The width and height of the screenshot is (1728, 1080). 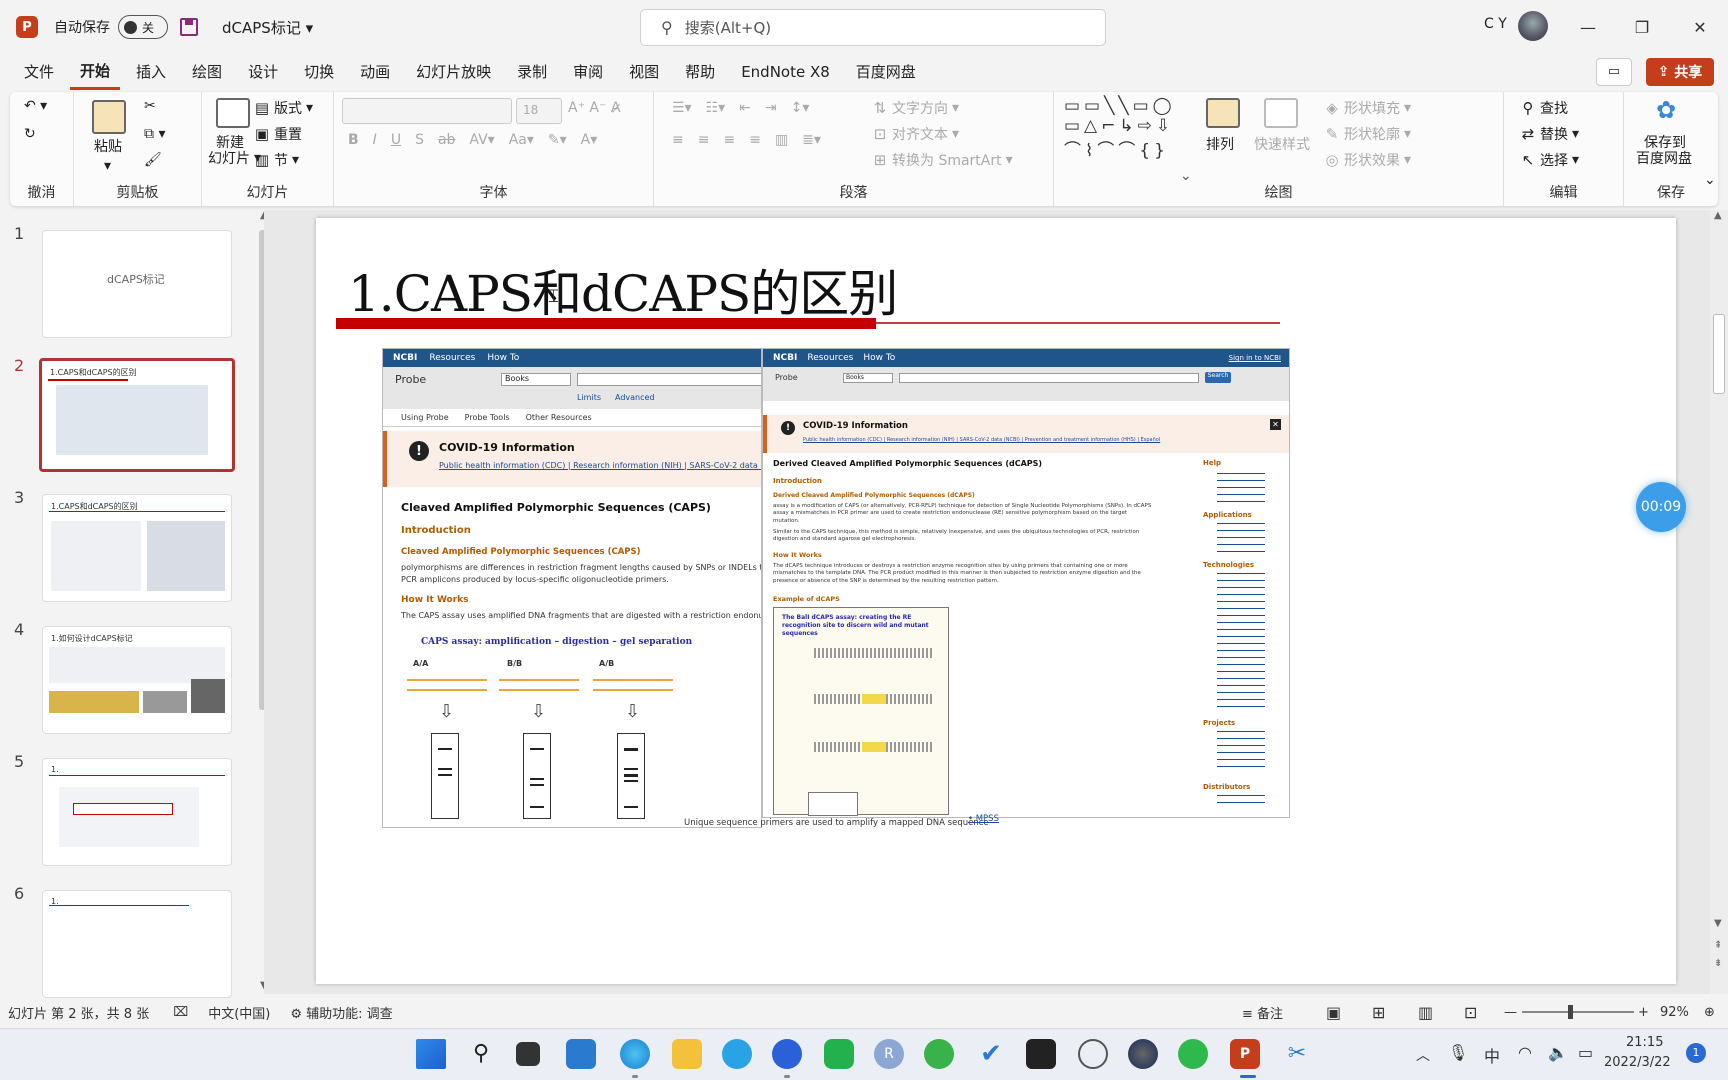 What do you see at coordinates (1661, 507) in the screenshot?
I see `recording-timer: 00:09` at bounding box center [1661, 507].